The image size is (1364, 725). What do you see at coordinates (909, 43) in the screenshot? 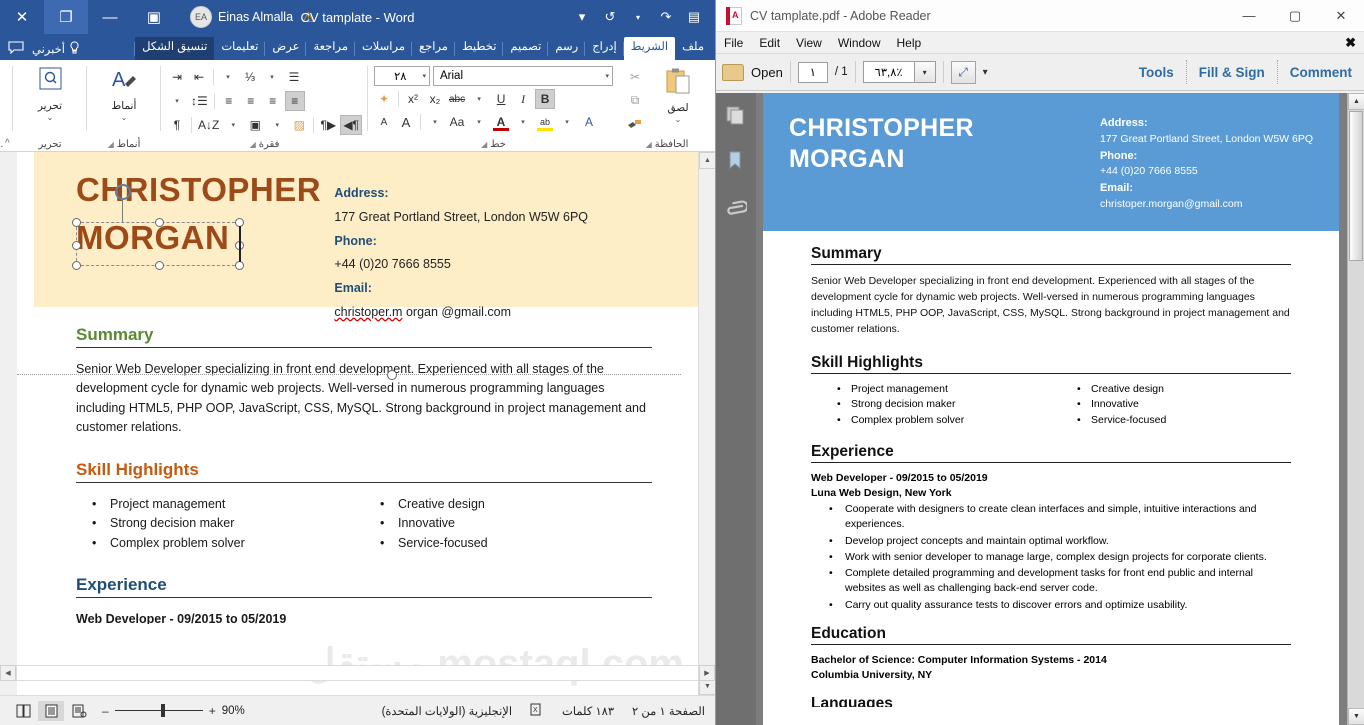
I see `menu-help: Help` at bounding box center [909, 43].